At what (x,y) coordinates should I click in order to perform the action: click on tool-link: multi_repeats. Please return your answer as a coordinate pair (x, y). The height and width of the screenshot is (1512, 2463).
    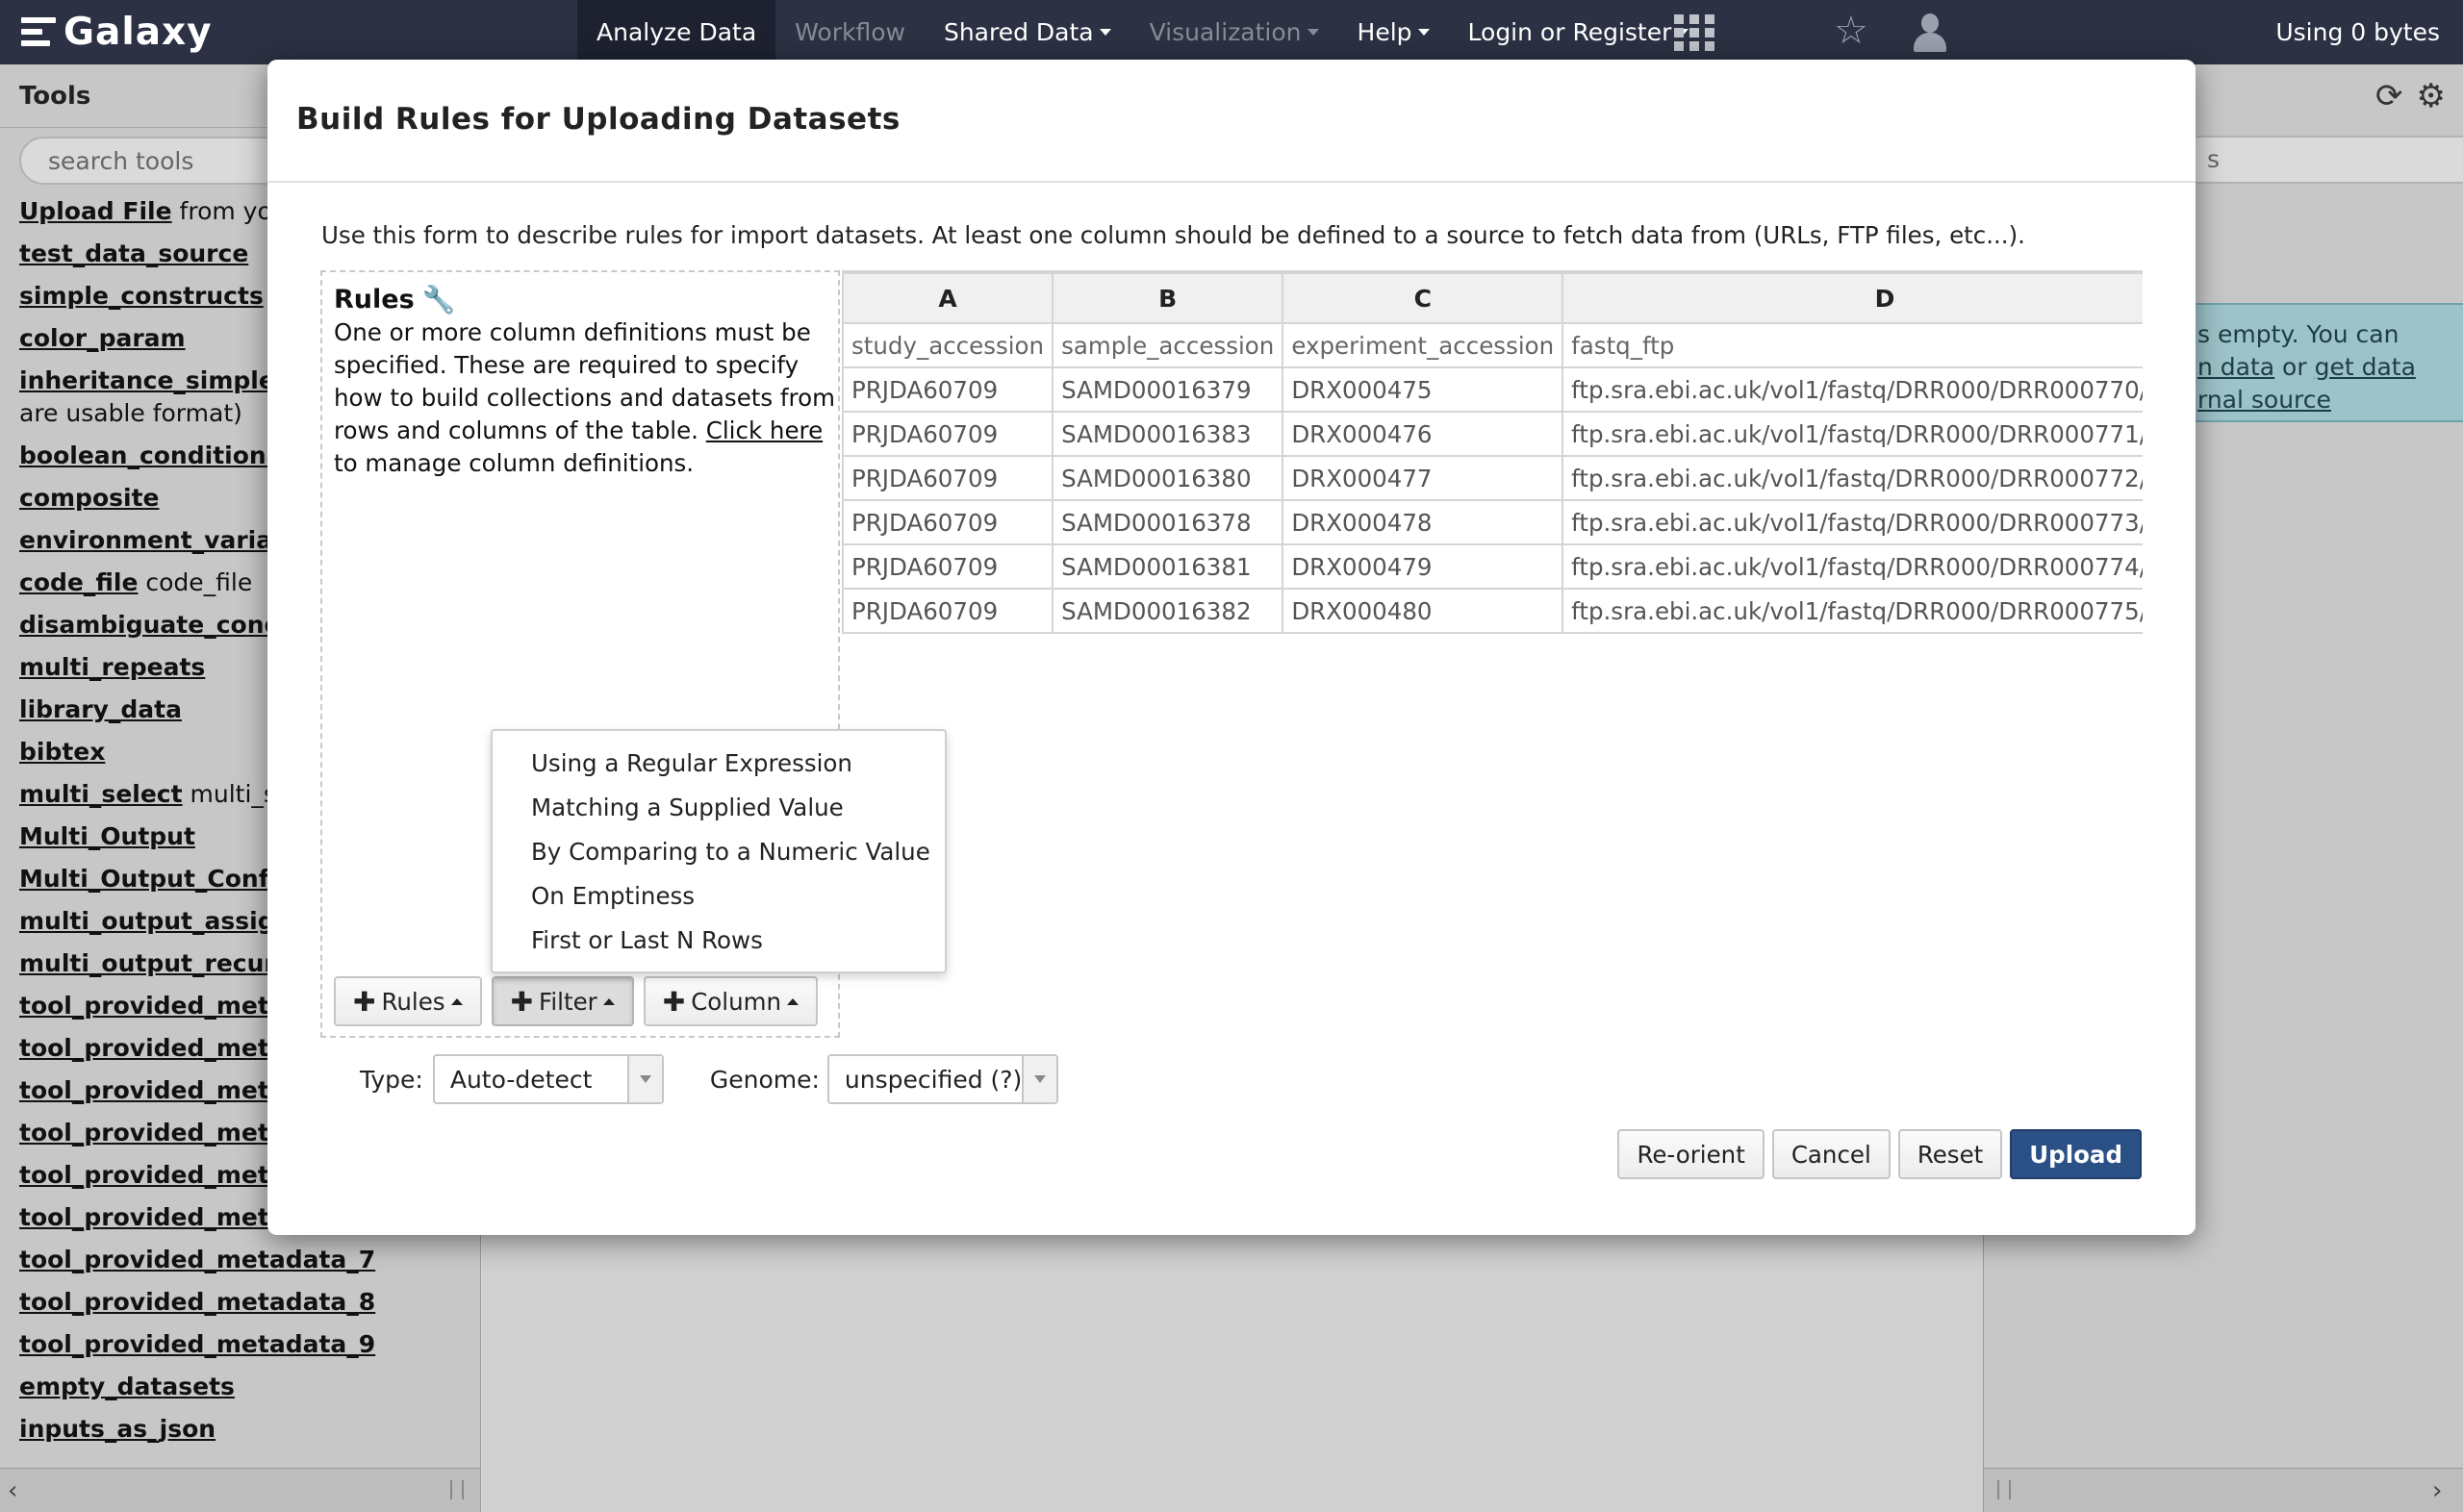
    Looking at the image, I should click on (112, 667).